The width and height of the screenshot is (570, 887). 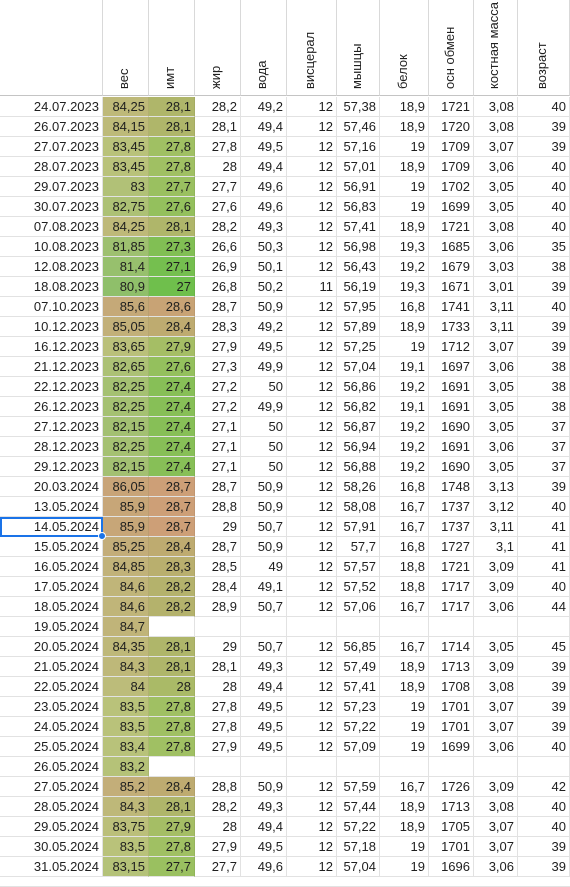 What do you see at coordinates (126, 647) in the screenshot?
I see `cell-weight: 84,35` at bounding box center [126, 647].